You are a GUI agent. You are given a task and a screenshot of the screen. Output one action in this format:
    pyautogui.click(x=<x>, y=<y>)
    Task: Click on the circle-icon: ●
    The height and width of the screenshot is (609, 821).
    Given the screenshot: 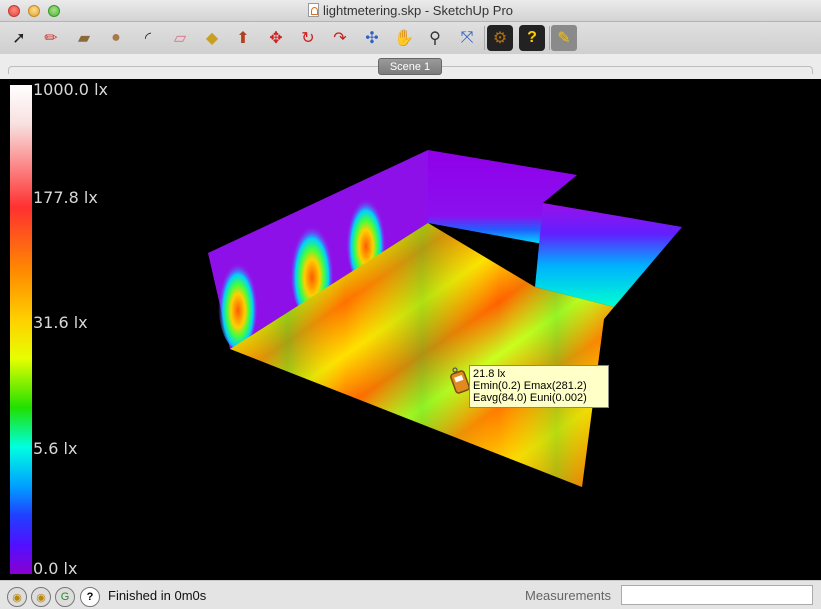 What is the action you would take?
    pyautogui.click(x=116, y=37)
    